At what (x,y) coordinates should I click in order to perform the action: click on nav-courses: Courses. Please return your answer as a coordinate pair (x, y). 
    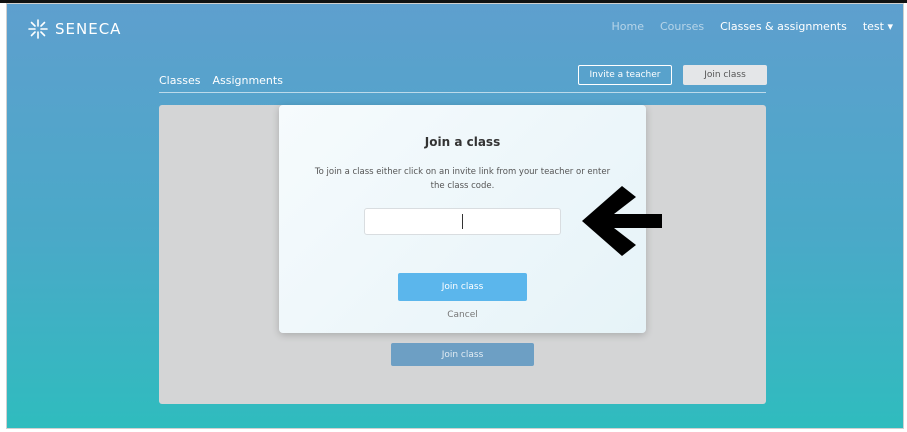
    Looking at the image, I should click on (682, 26).